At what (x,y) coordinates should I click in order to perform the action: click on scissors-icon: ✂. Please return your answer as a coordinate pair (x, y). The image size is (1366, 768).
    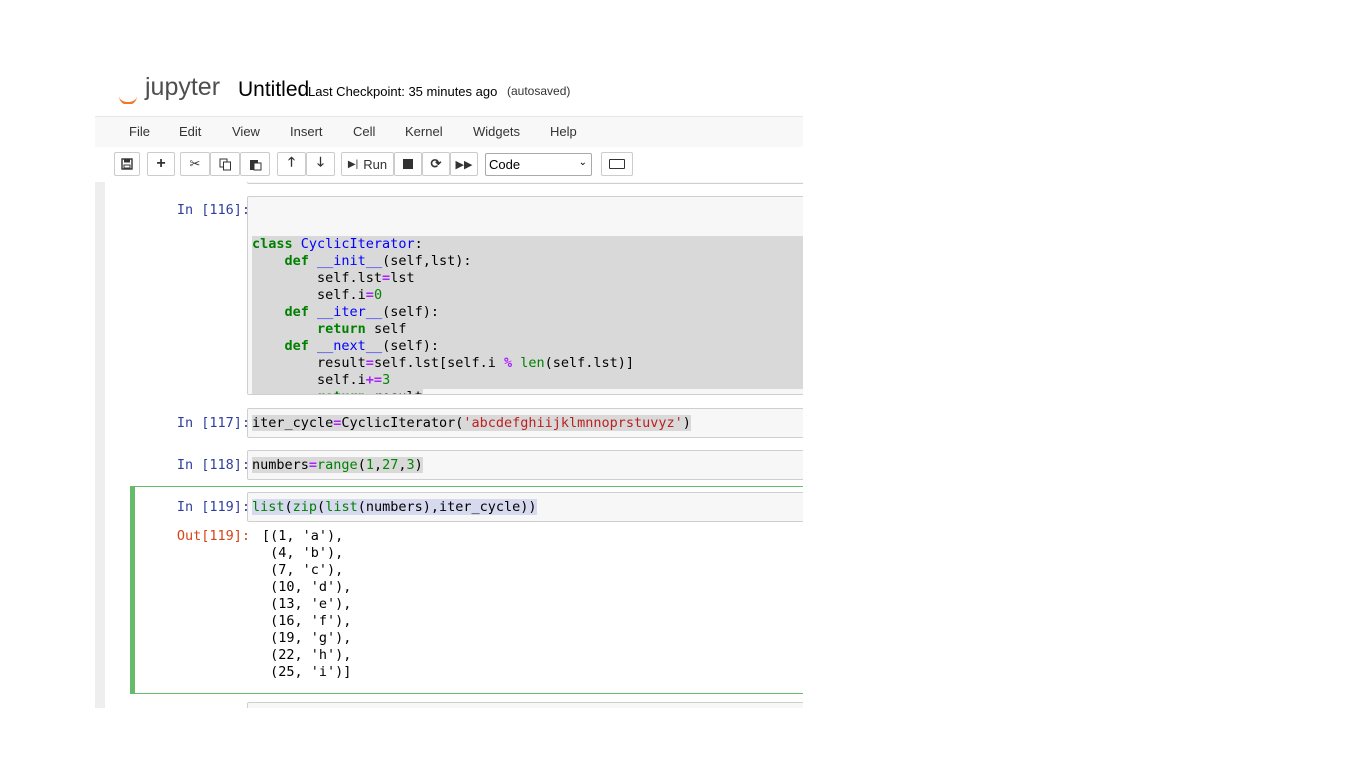
    Looking at the image, I should click on (195, 163).